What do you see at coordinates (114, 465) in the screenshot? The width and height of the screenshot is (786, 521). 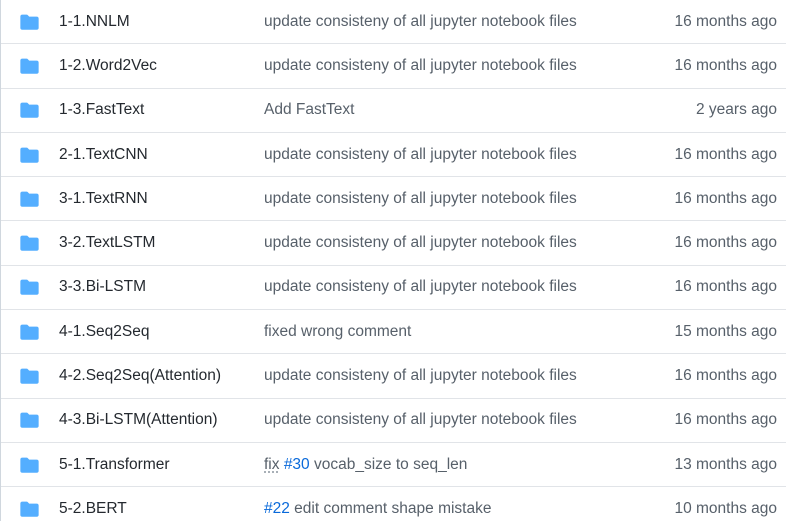 I see `folder-name-link: 5-1.Transformer` at bounding box center [114, 465].